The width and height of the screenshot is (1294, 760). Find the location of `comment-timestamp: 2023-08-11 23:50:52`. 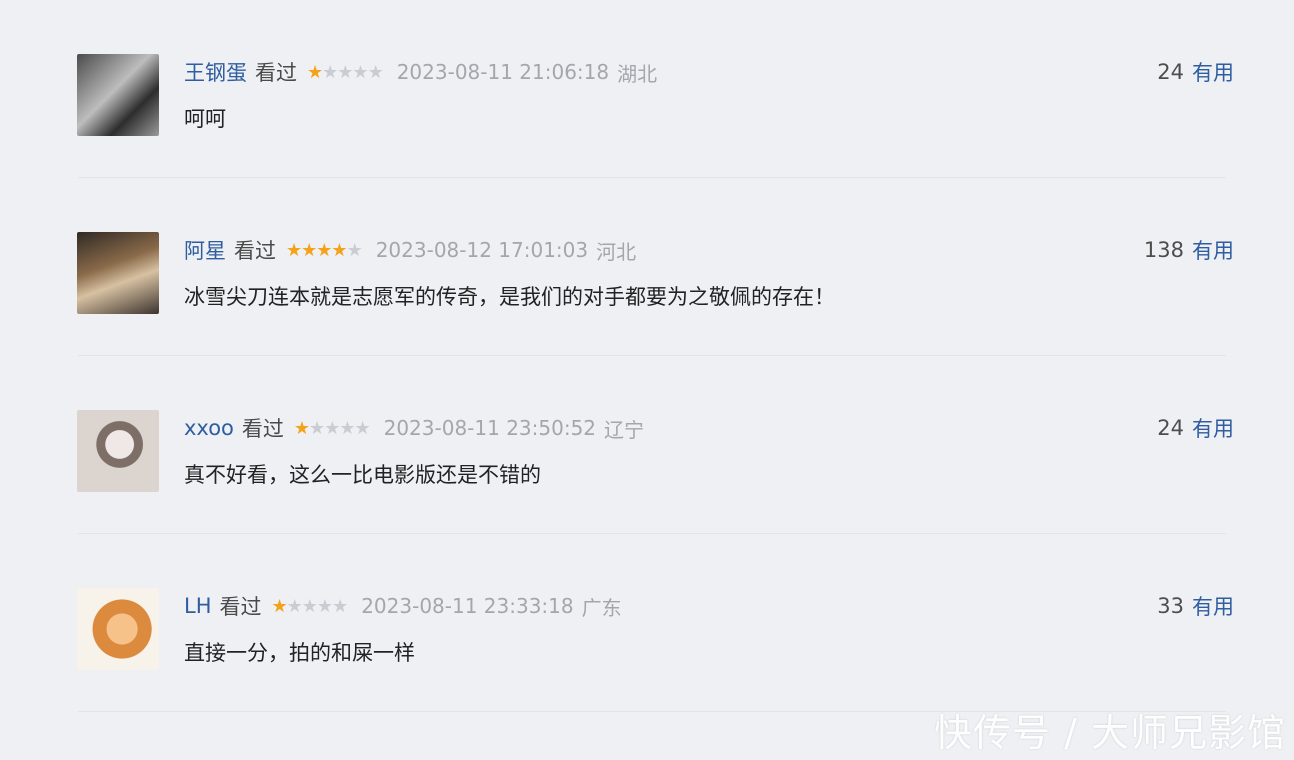

comment-timestamp: 2023-08-11 23:50:52 is located at coordinates (490, 428).